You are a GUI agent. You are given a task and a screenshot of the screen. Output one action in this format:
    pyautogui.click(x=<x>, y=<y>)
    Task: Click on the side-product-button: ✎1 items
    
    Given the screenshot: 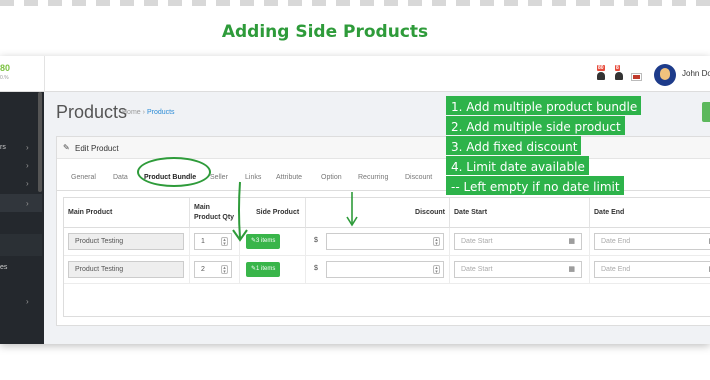 What is the action you would take?
    pyautogui.click(x=263, y=269)
    